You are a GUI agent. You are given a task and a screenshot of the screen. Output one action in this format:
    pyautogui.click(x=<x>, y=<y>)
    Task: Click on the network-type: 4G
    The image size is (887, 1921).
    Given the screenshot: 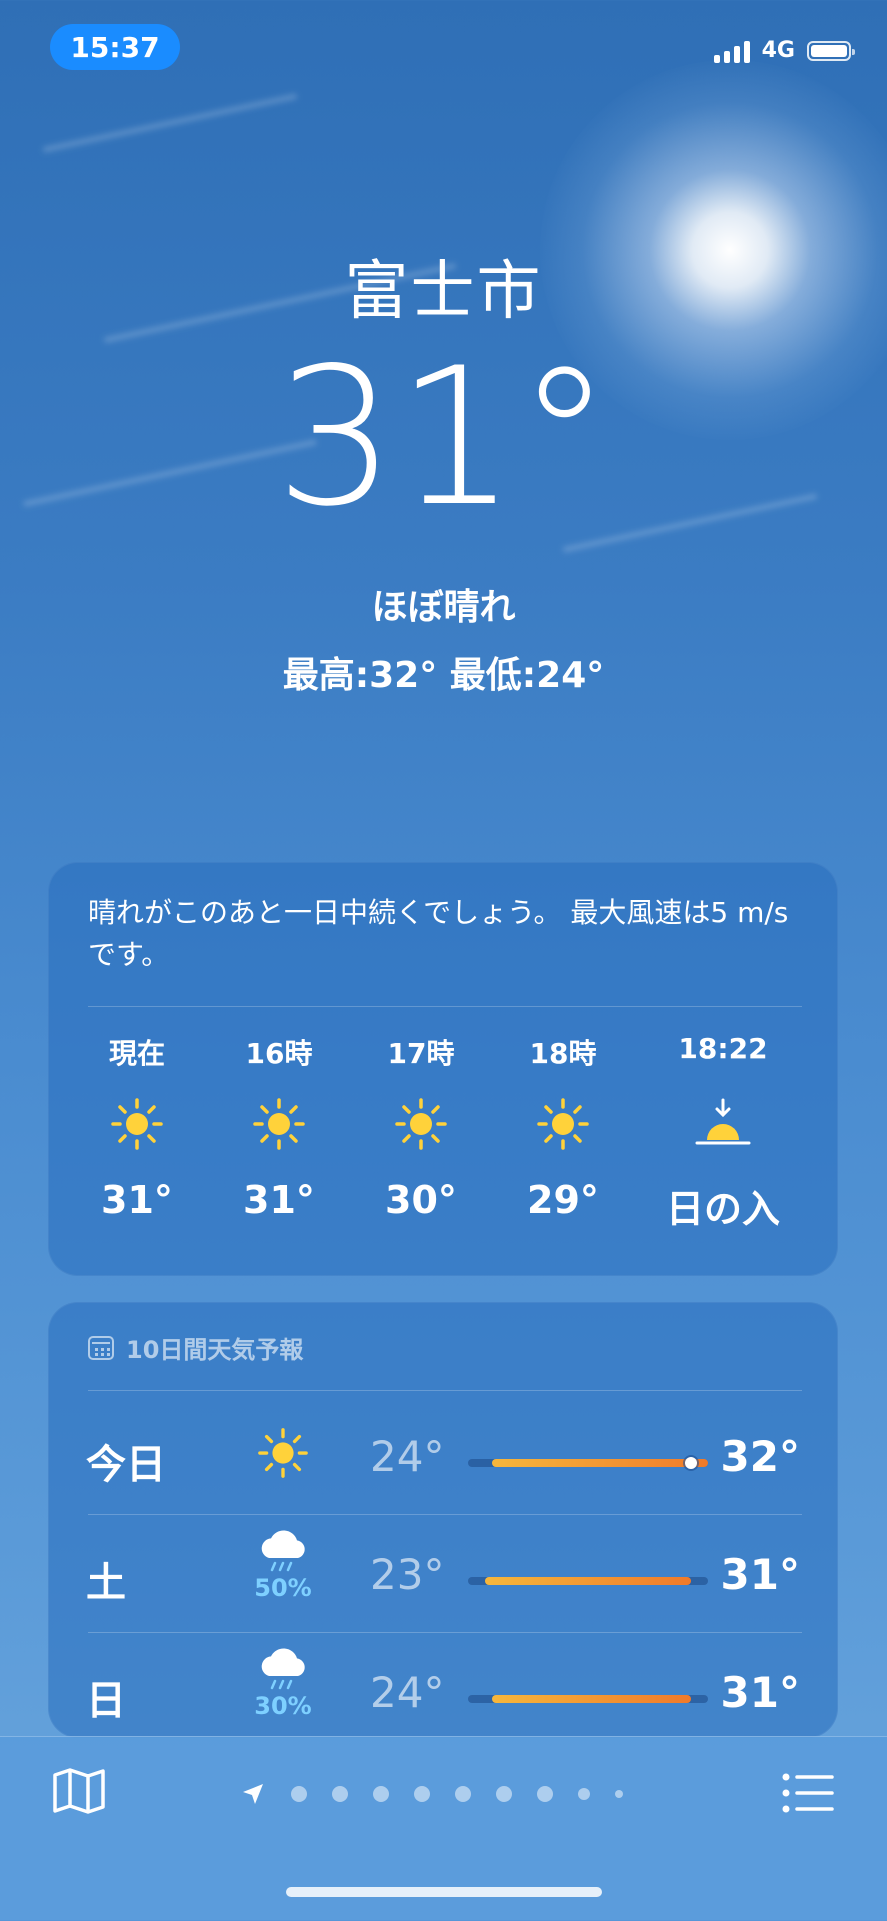 What is the action you would take?
    pyautogui.click(x=778, y=50)
    